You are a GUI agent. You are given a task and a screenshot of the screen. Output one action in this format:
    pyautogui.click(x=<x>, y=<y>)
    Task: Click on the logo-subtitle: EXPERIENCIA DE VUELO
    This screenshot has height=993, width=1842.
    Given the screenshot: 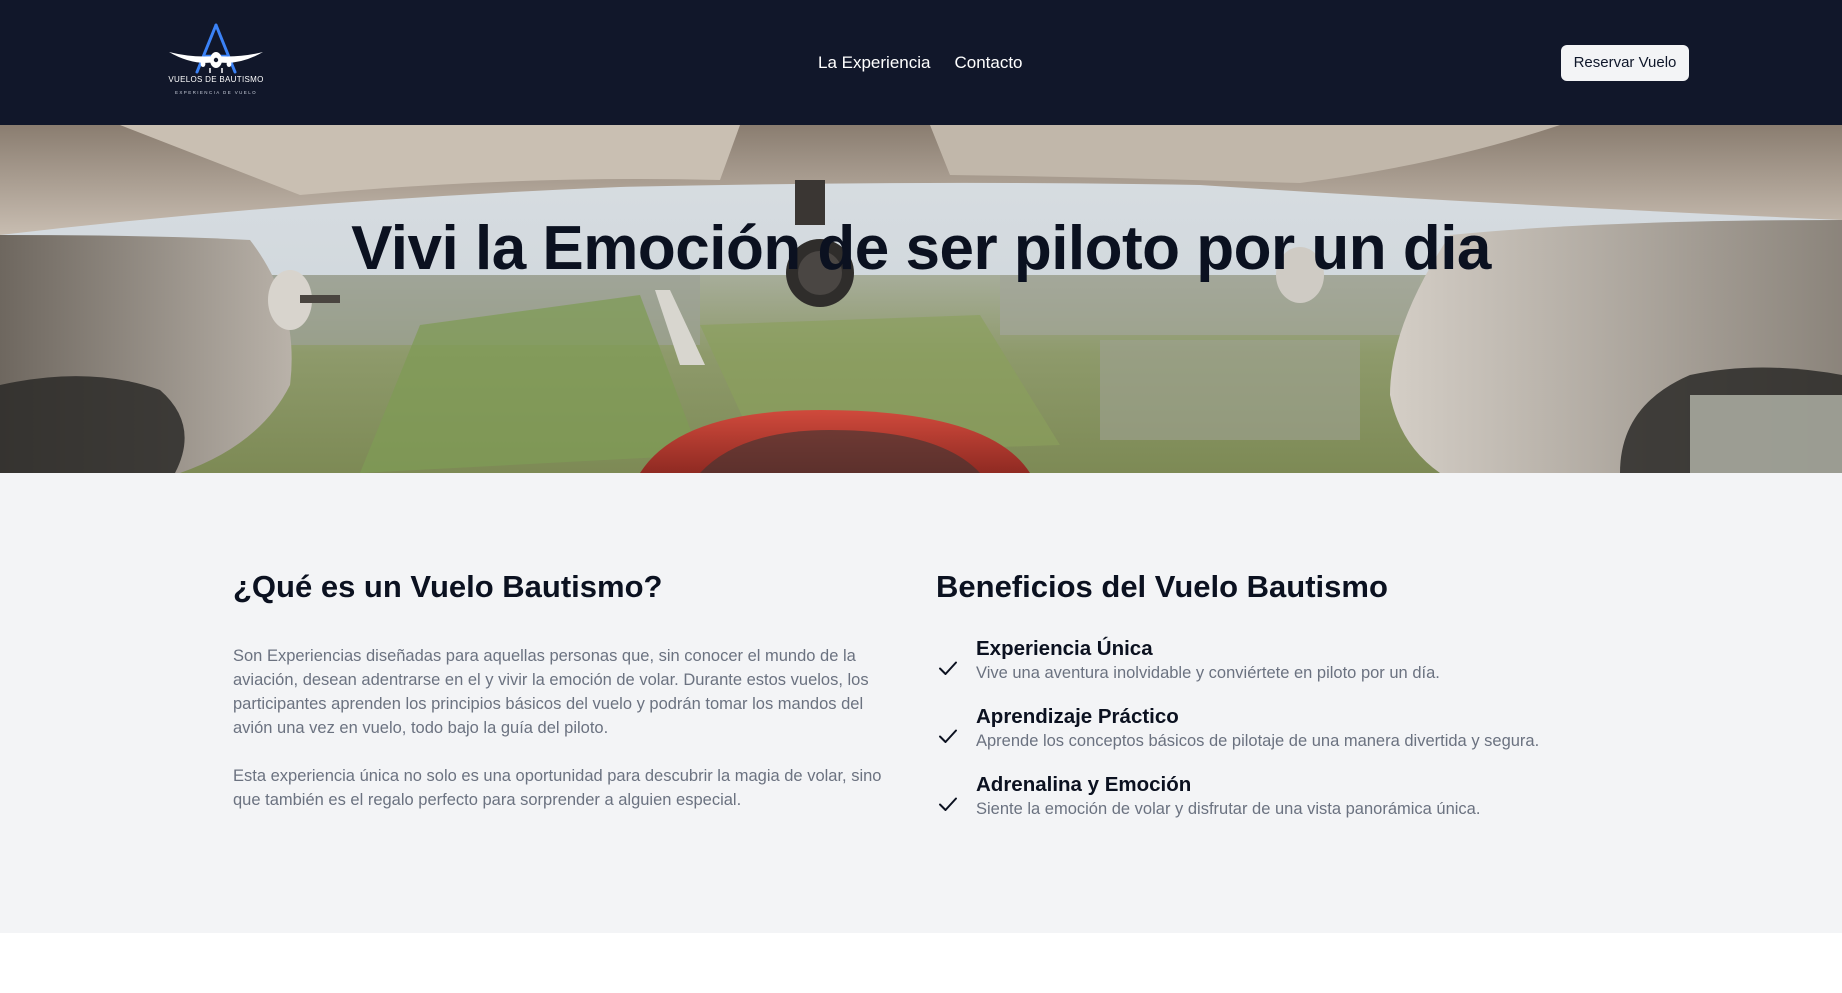 What is the action you would take?
    pyautogui.click(x=216, y=92)
    